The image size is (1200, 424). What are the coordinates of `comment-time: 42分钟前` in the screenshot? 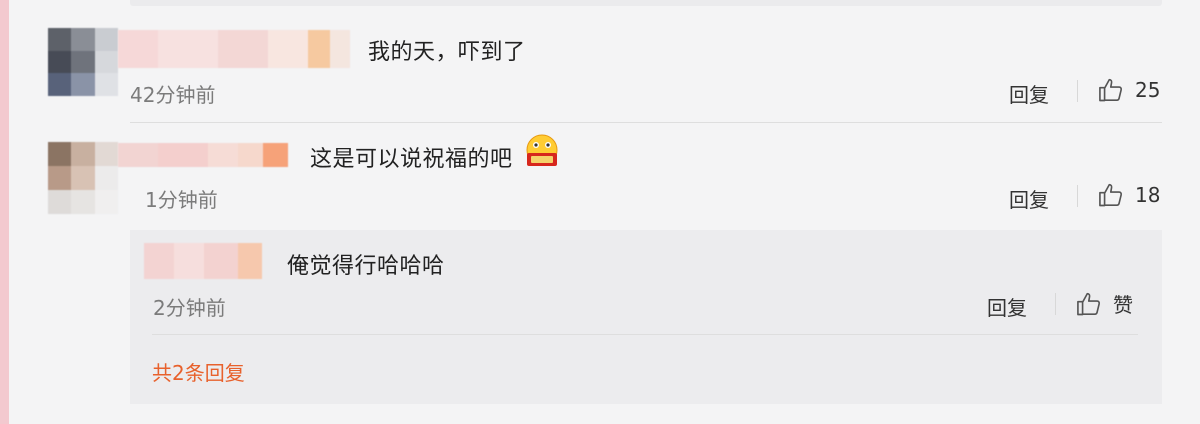 It's located at (173, 95).